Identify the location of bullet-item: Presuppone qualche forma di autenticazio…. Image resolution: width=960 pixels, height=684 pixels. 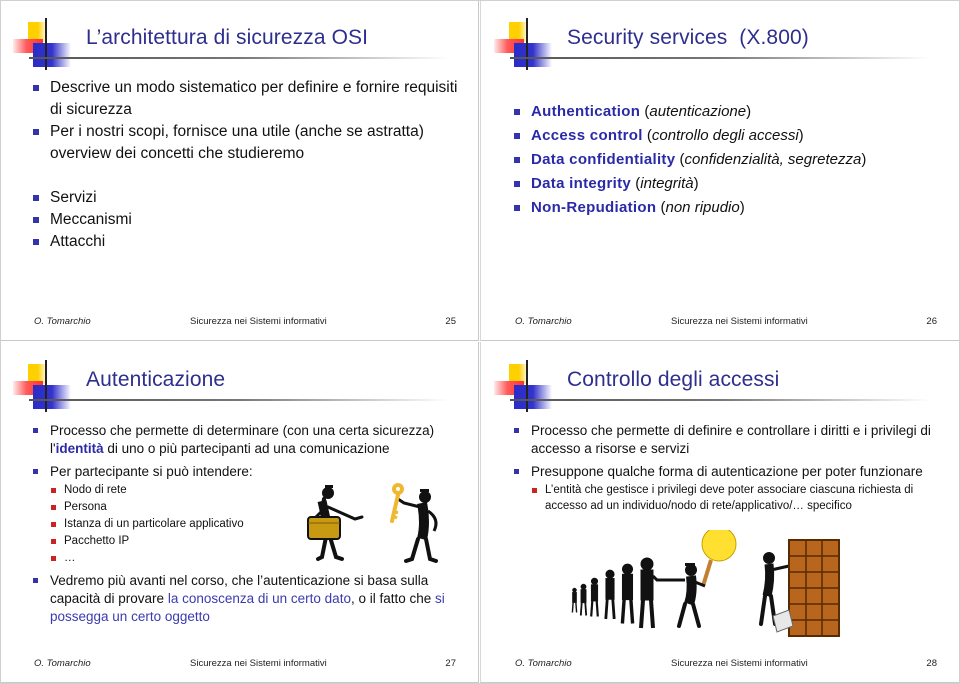
(723, 488).